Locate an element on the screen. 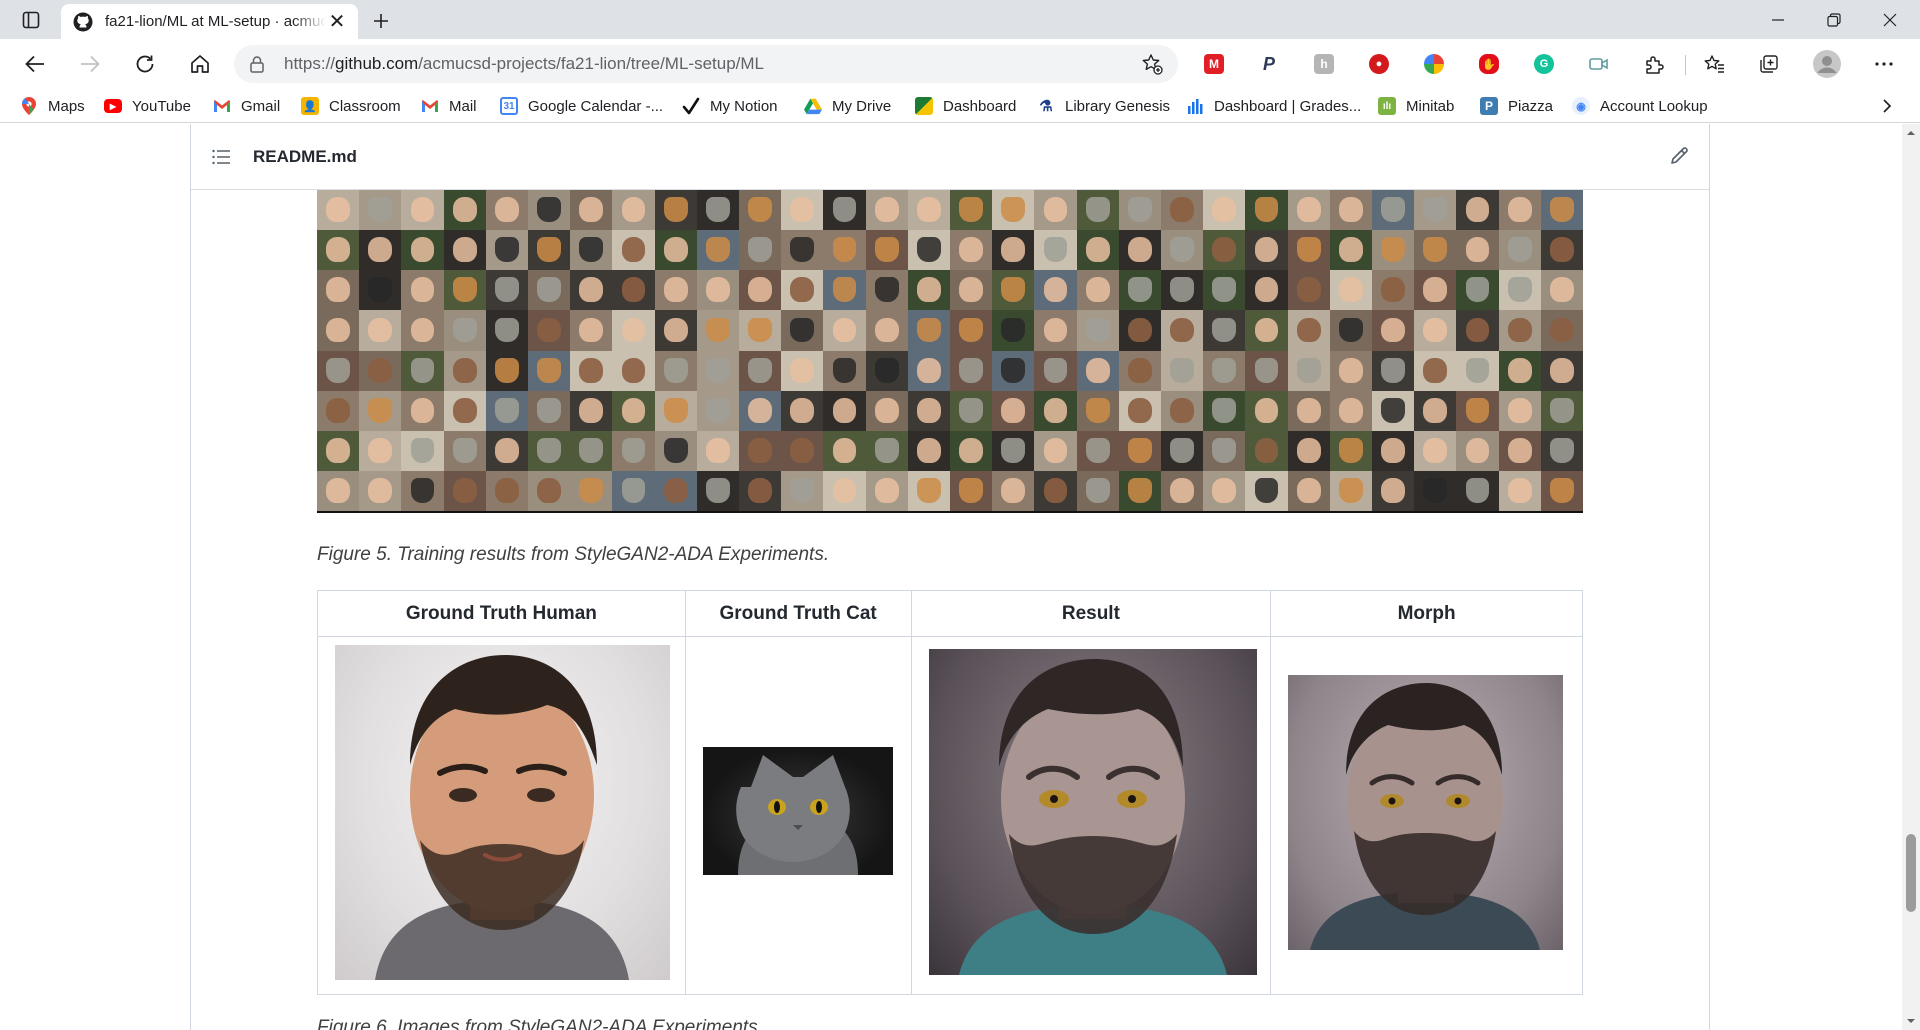 The width and height of the screenshot is (1920, 1030). refresh-button is located at coordinates (145, 64).